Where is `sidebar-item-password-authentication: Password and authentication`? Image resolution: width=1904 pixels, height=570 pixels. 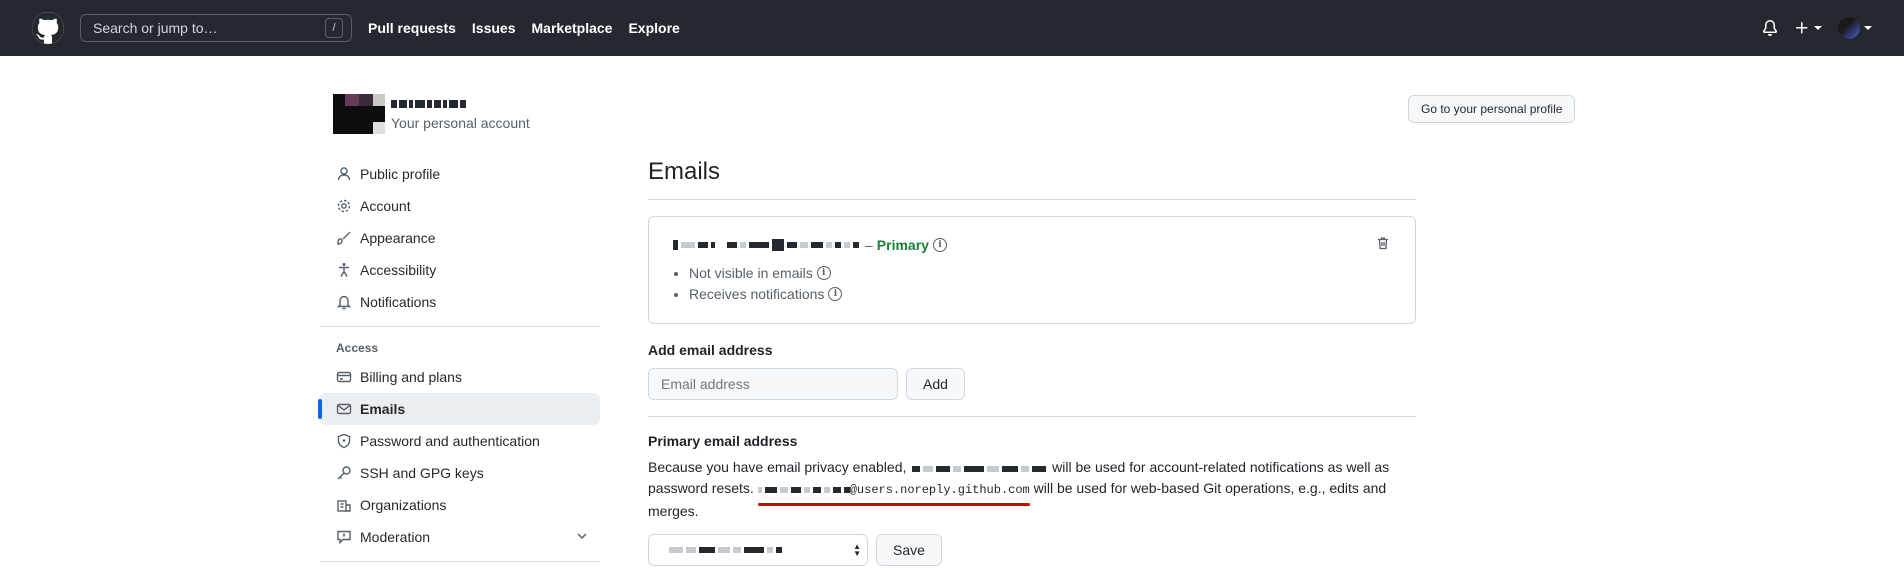 sidebar-item-password-authentication: Password and authentication is located at coordinates (460, 441).